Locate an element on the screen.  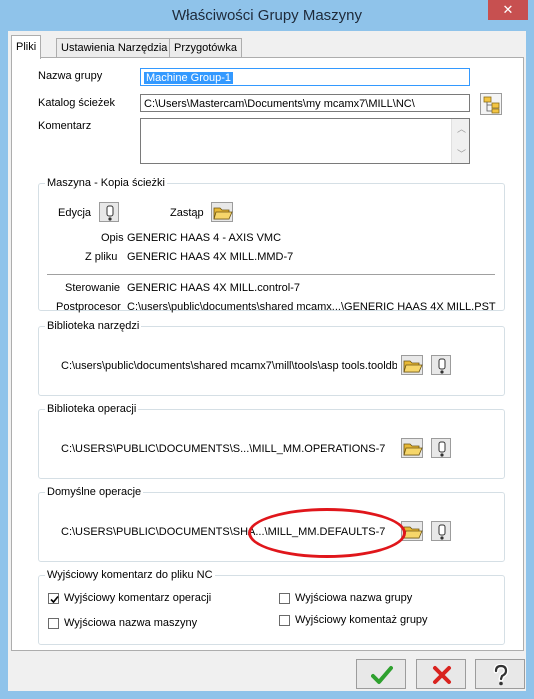
window-title: Właściwości Grupy Maszyny is located at coordinates (267, 15).